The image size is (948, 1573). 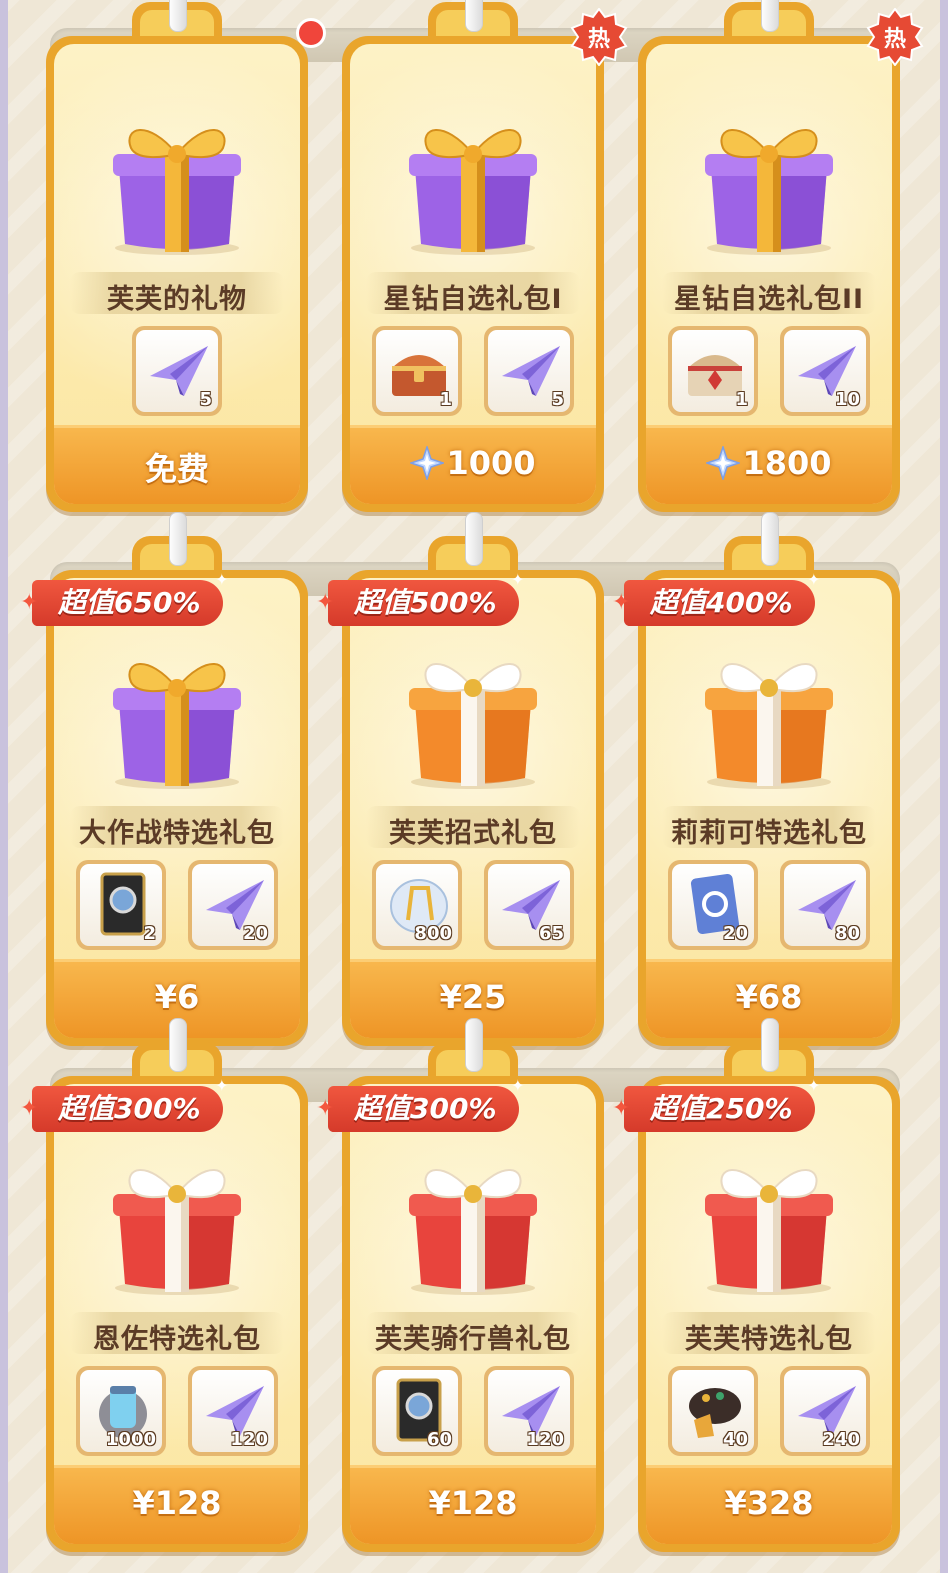 I want to click on reward-list: 1 5, so click(x=473, y=371).